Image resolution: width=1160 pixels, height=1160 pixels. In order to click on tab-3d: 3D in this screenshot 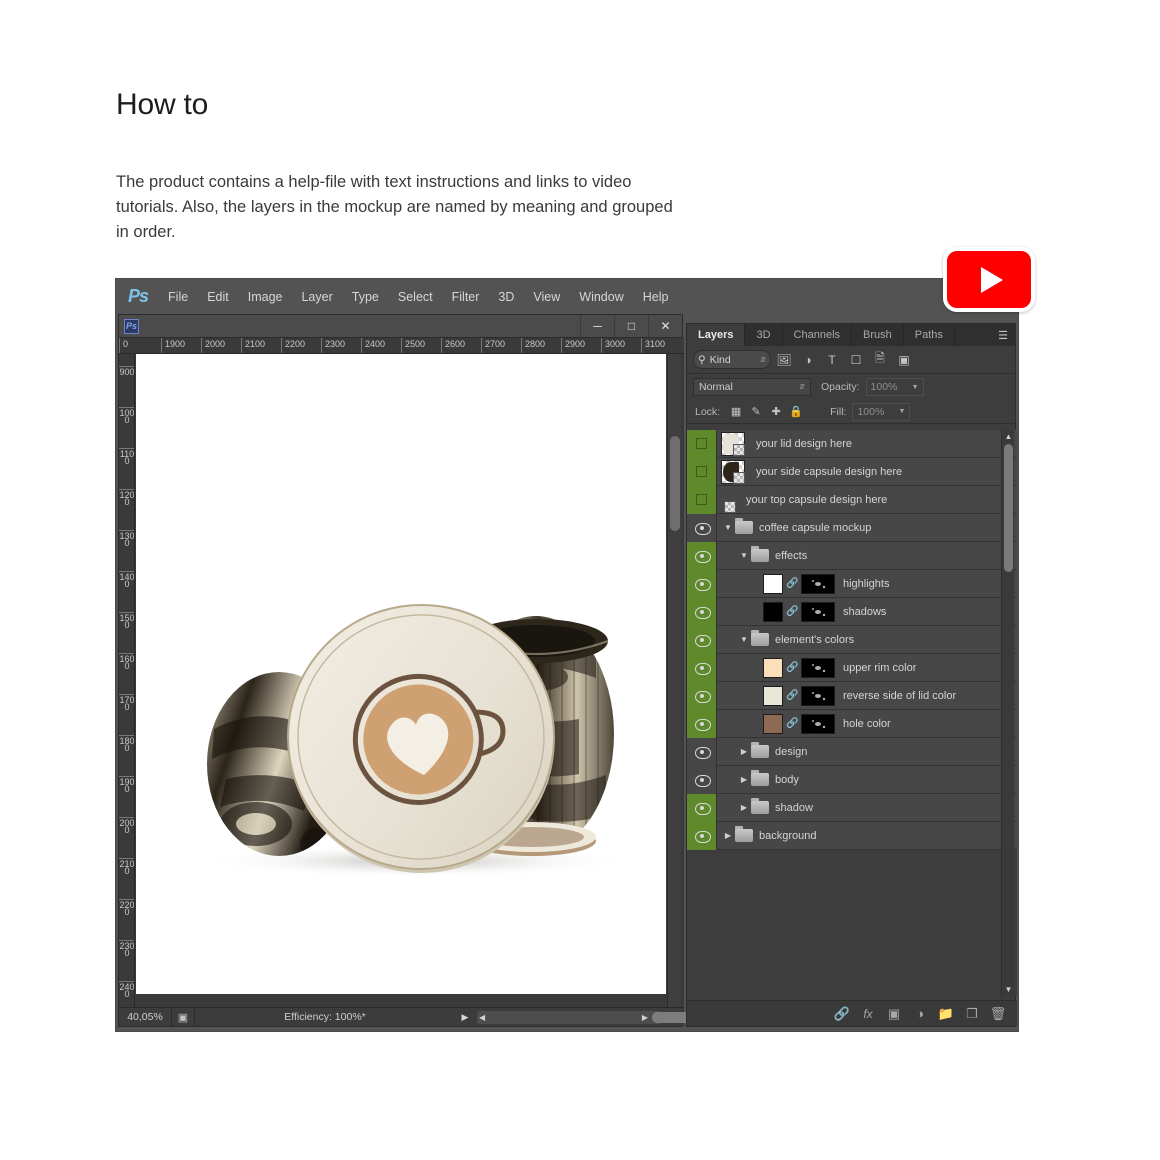, I will do `click(764, 335)`.